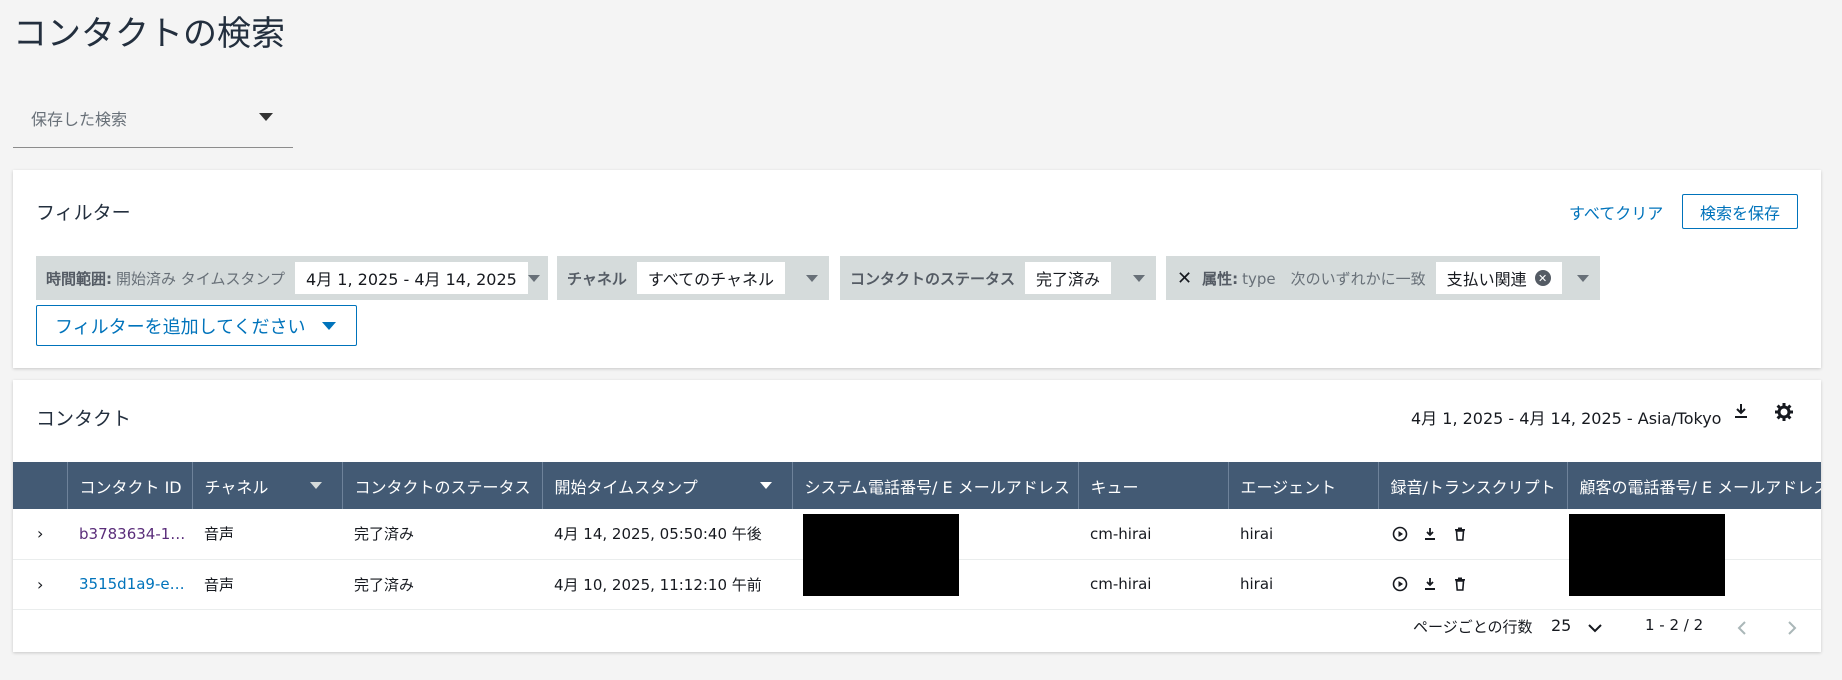 The image size is (1842, 680). I want to click on chip-key: コンタクトのステータス, so click(933, 278).